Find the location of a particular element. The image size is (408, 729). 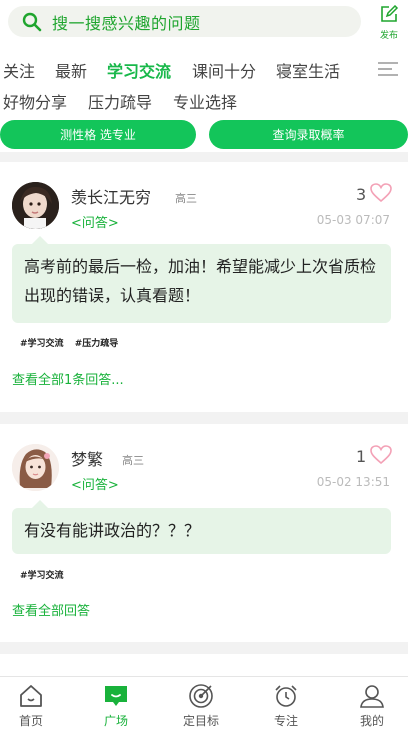

tab-break-ten-minutes: 课间十分 is located at coordinates (224, 70).